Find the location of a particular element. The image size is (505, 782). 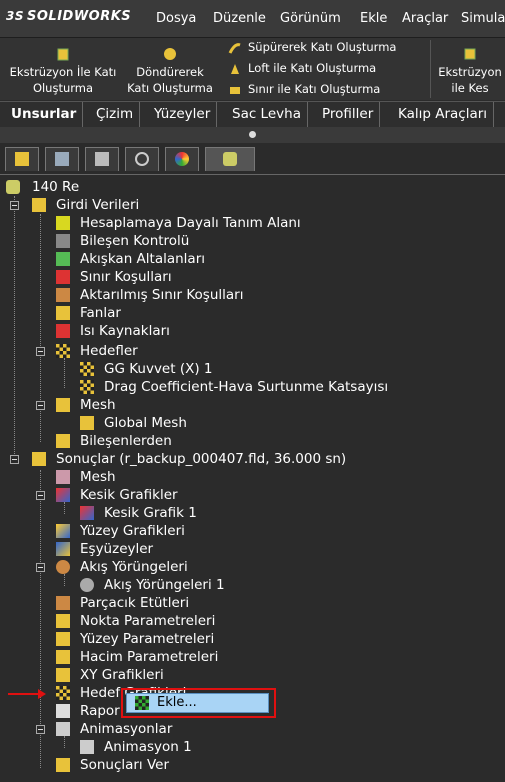

flow-trajectory-icon is located at coordinates (87, 585).